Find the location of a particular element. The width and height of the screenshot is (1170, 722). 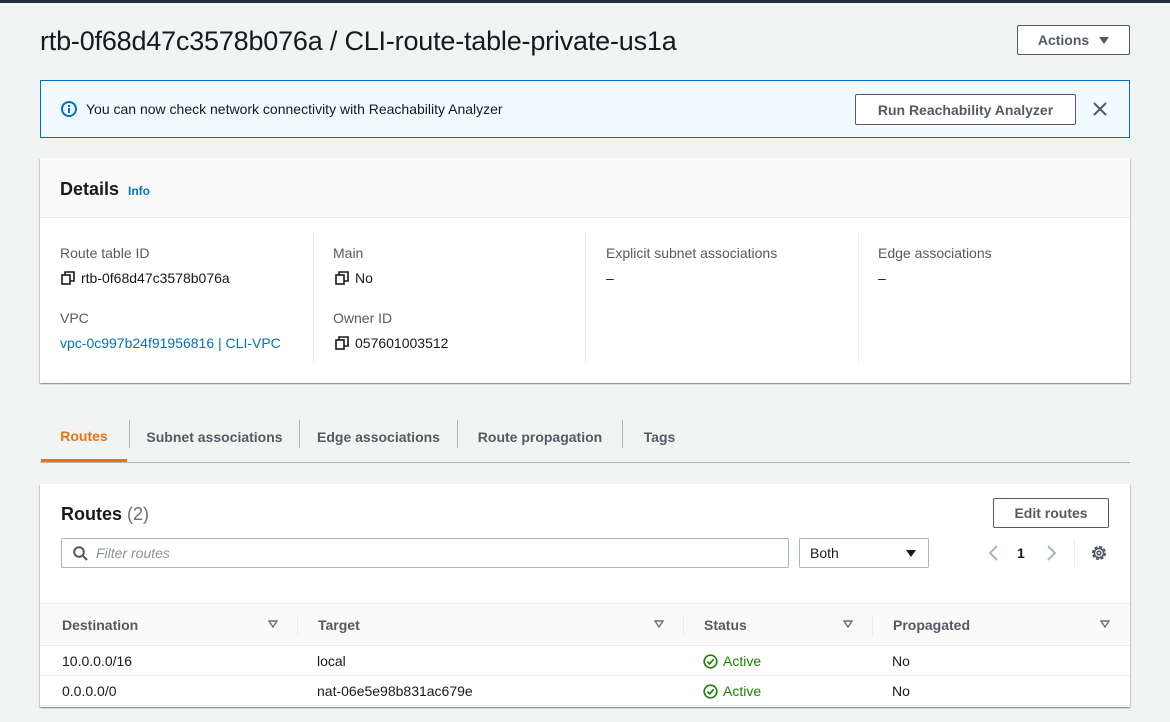

route-table-id-label: Route table ID is located at coordinates (105, 253).